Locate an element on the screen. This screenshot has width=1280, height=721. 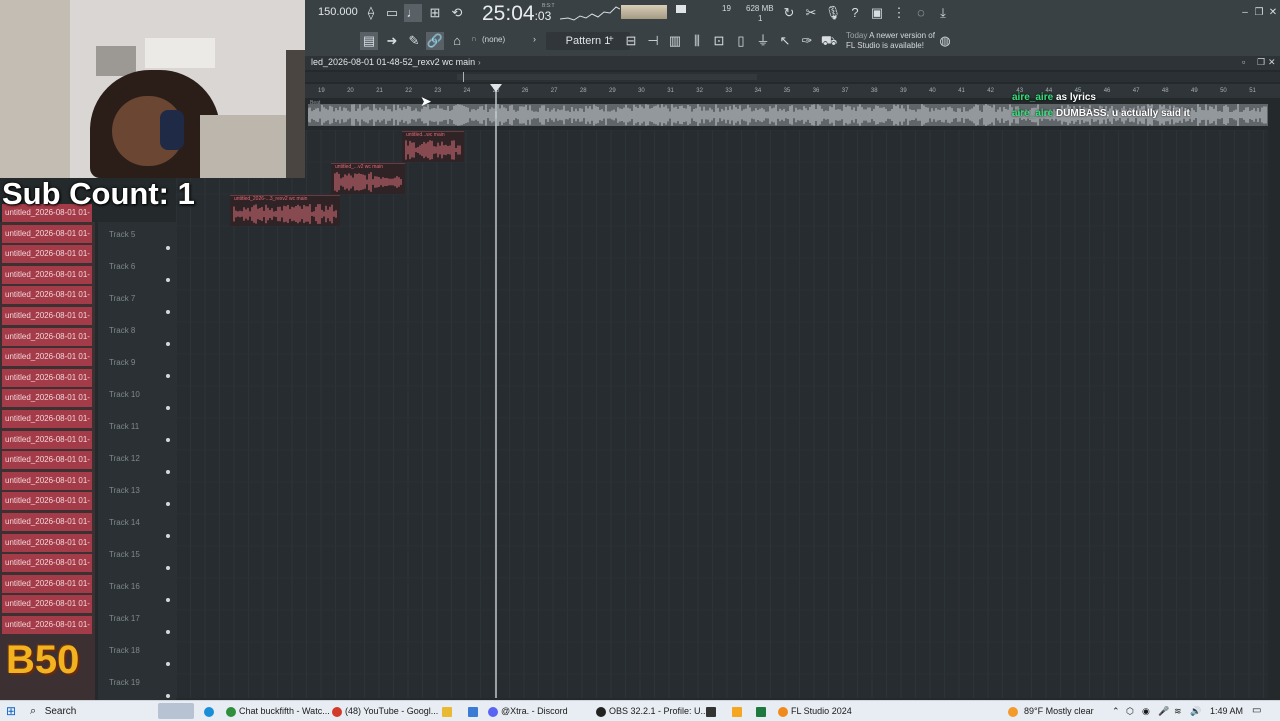
tempo-display: 150.000 is located at coordinates (338, 12).